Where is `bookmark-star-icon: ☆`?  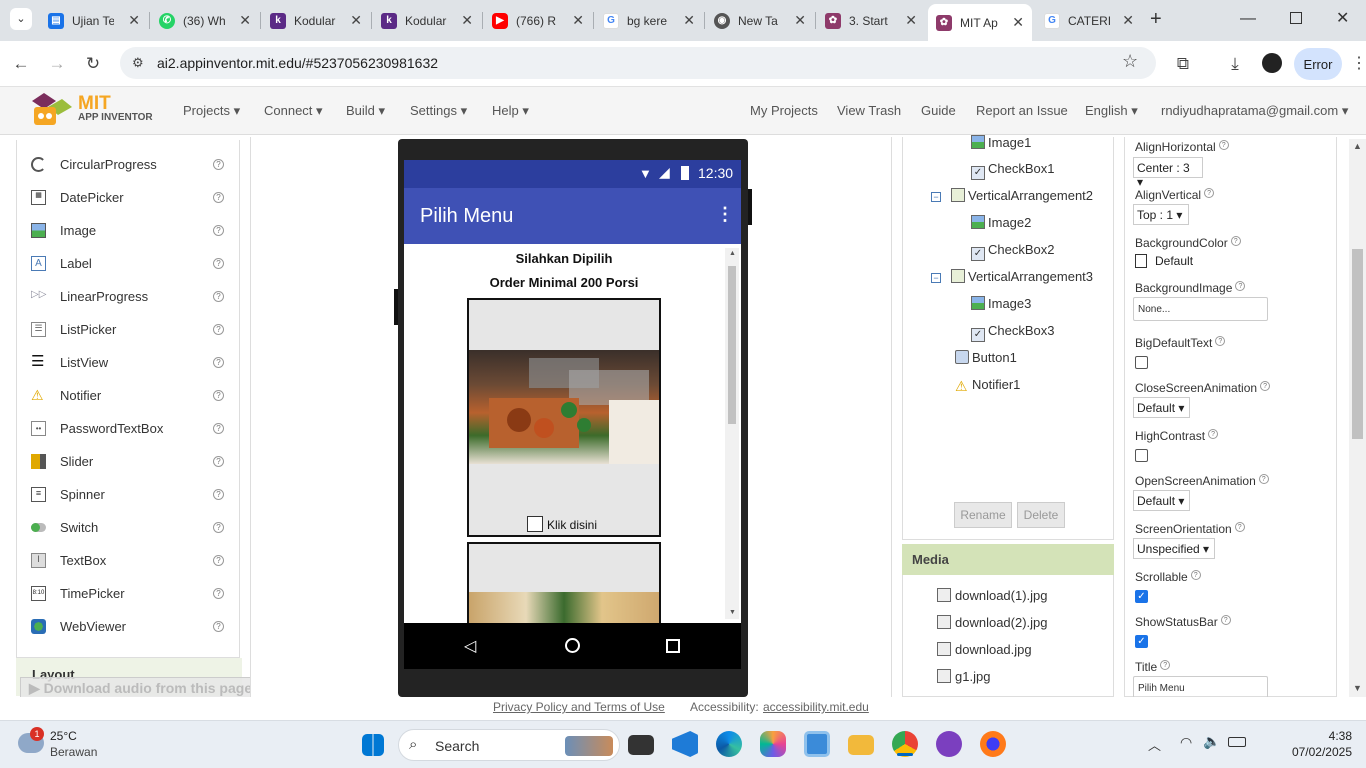
bookmark-star-icon: ☆ is located at coordinates (1130, 61).